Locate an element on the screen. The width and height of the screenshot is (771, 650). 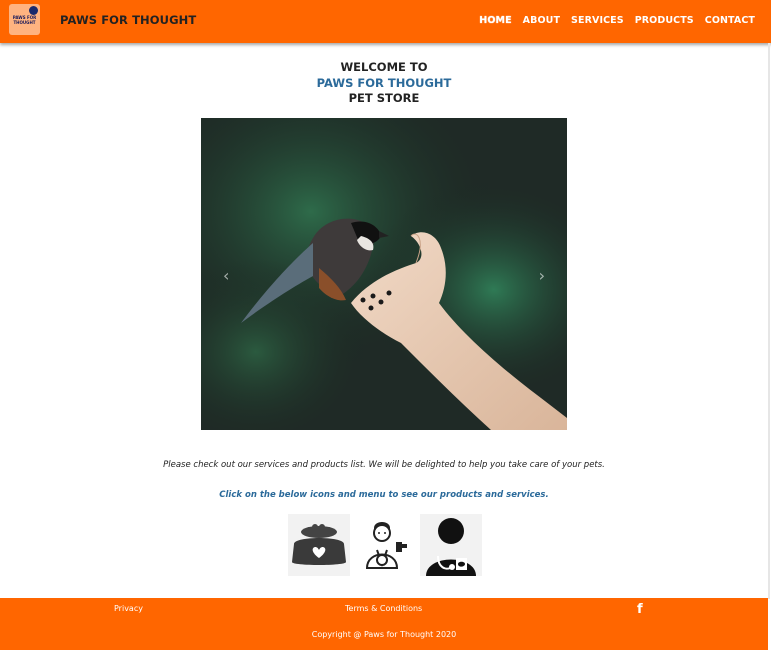
terms-link: Terms & Conditions is located at coordinates (383, 608).